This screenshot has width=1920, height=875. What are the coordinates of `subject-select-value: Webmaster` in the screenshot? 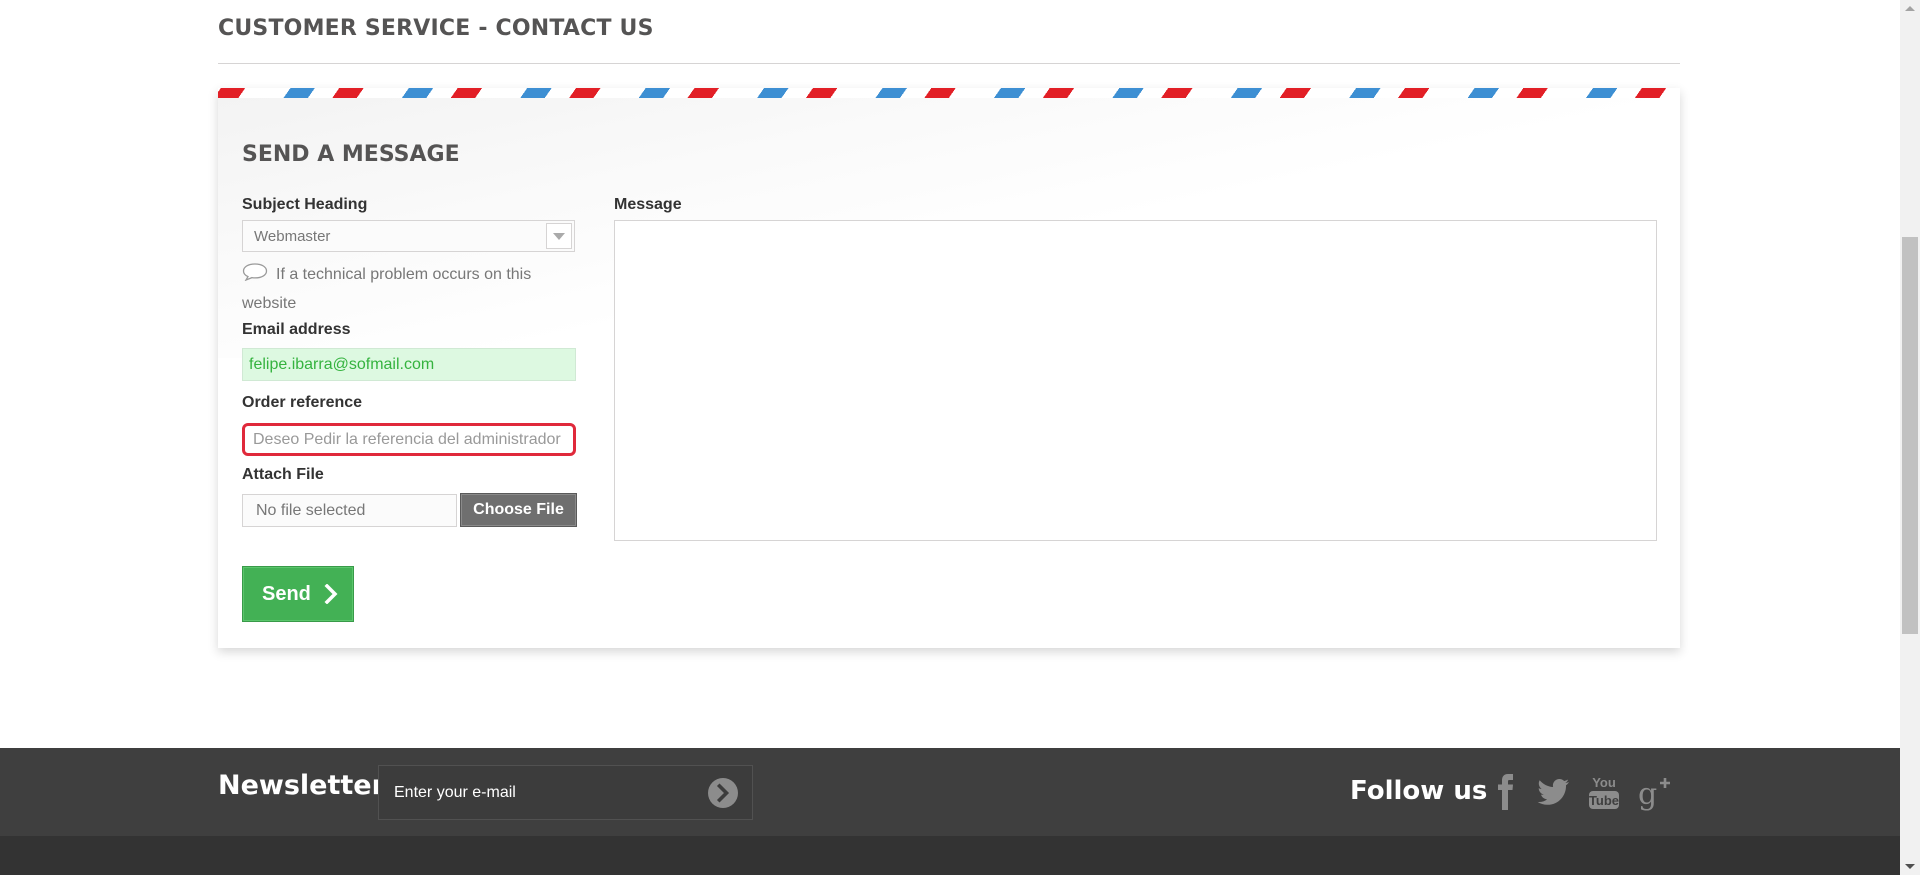 It's located at (292, 236).